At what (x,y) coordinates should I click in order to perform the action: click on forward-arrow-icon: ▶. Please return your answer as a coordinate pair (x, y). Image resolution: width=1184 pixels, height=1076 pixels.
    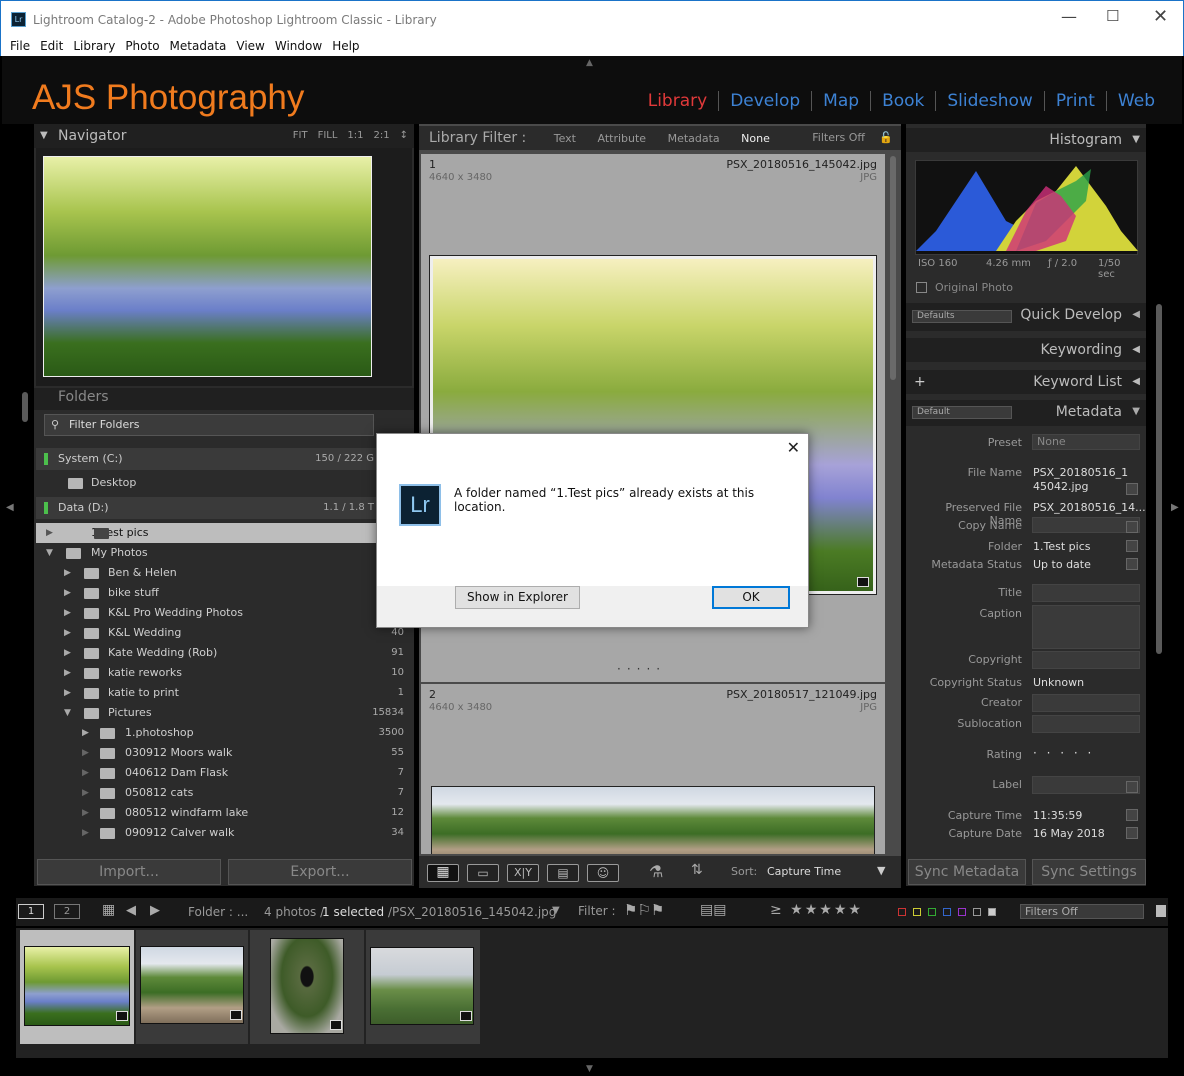
    Looking at the image, I should click on (155, 910).